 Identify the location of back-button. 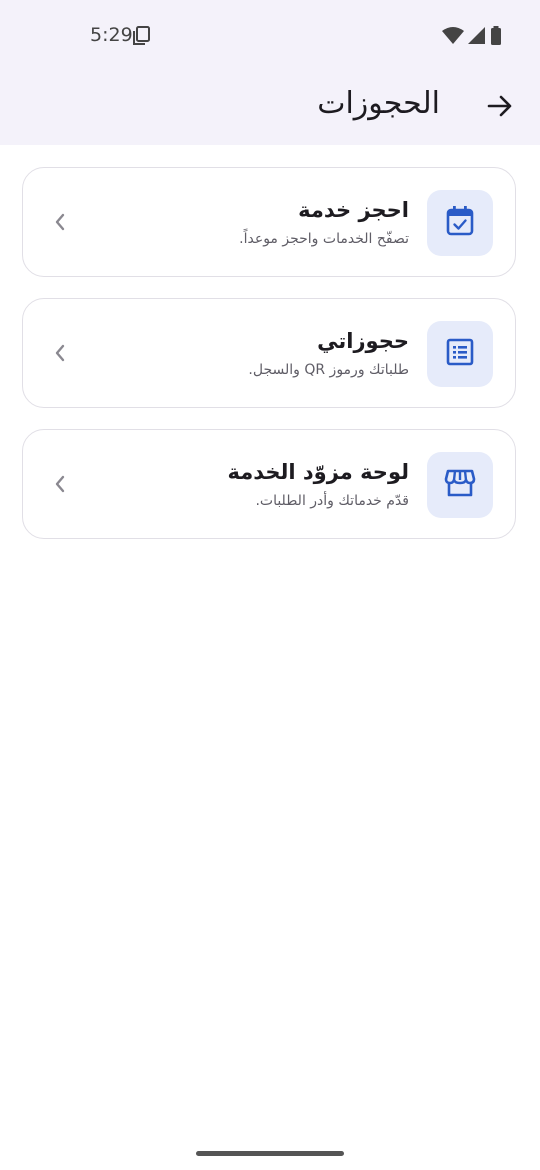
(500, 108).